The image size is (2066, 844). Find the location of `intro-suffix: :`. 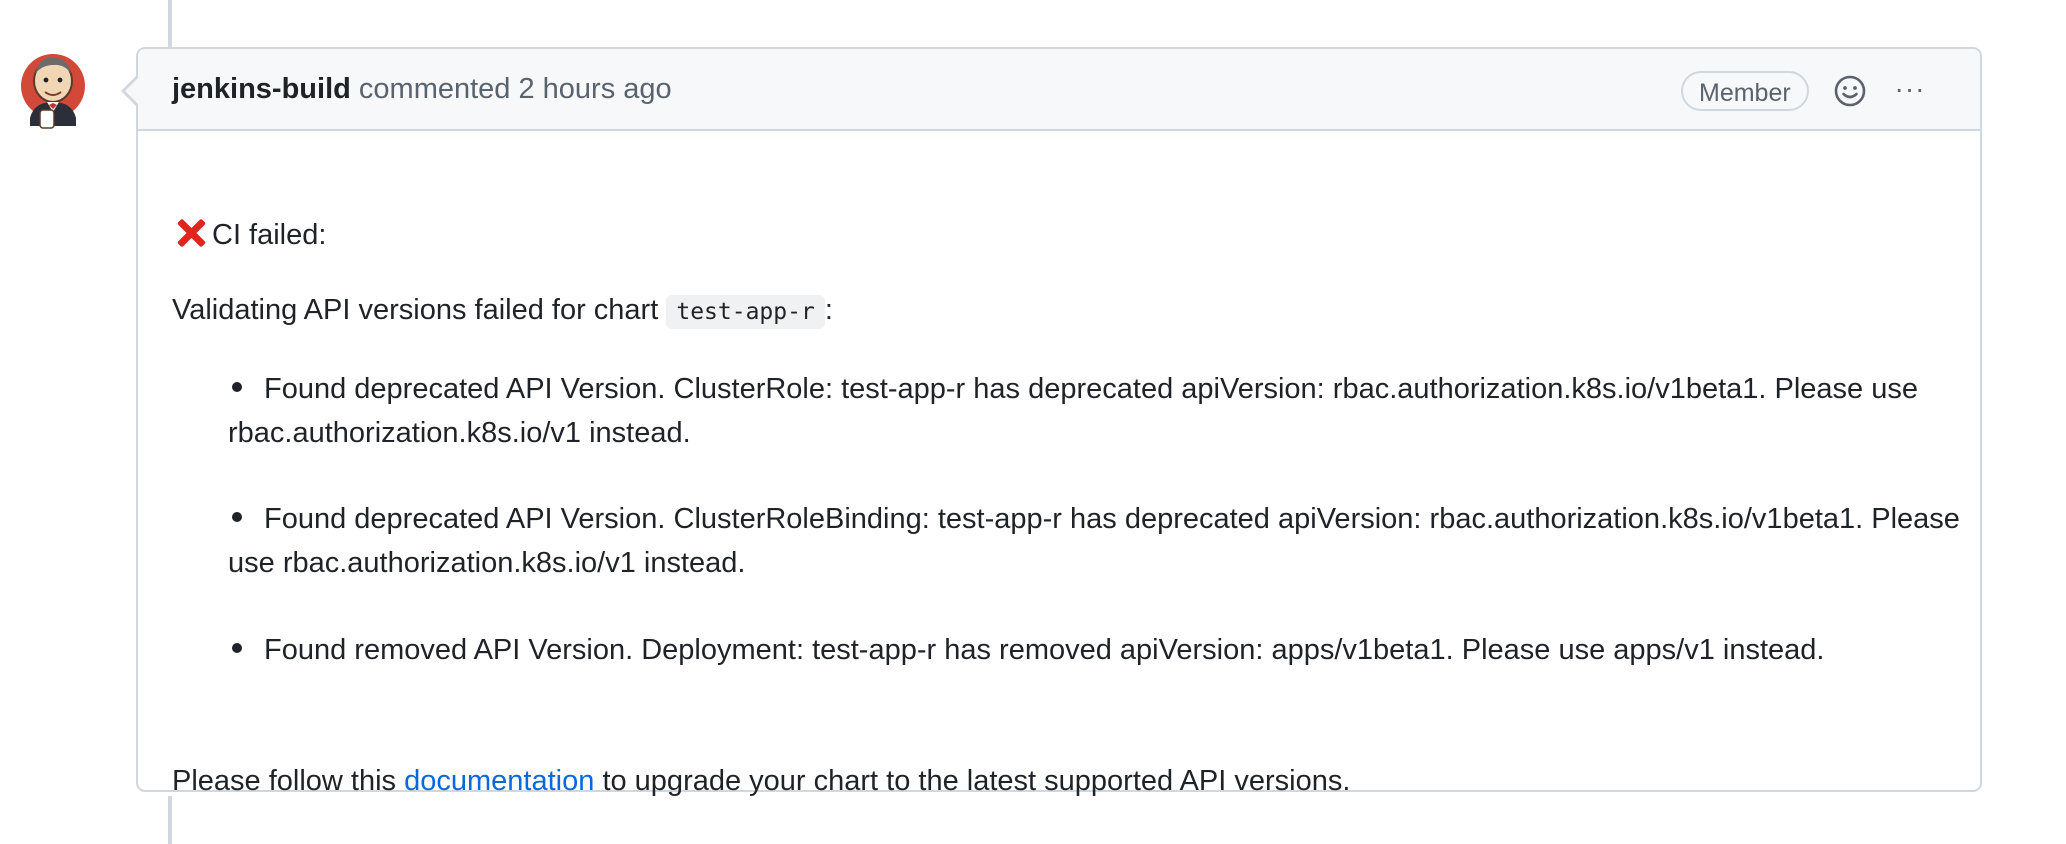

intro-suffix: : is located at coordinates (828, 310).